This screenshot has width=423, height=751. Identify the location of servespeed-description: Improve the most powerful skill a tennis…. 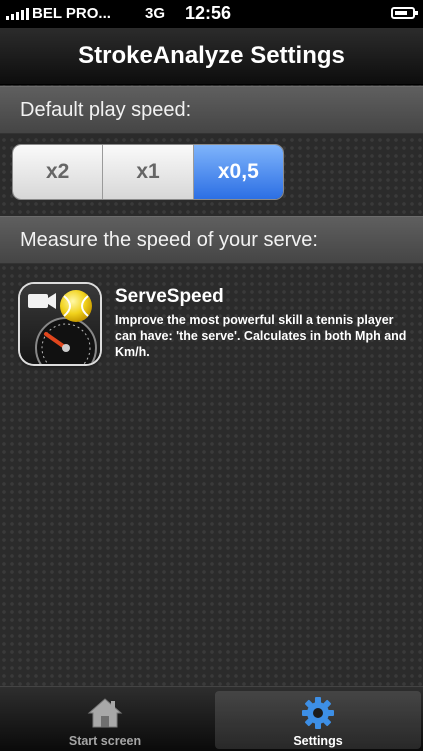
(261, 336).